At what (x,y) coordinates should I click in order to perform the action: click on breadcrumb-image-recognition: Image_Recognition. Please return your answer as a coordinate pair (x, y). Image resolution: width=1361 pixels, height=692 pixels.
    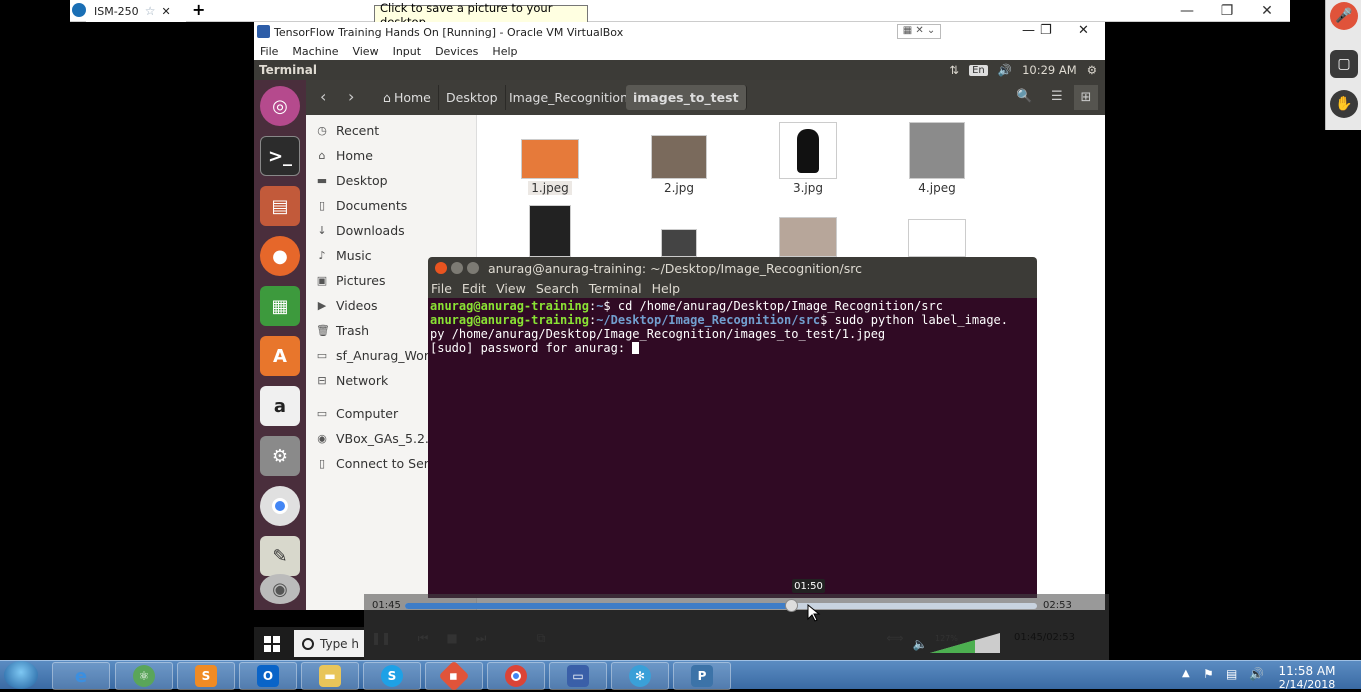
    Looking at the image, I should click on (569, 97).